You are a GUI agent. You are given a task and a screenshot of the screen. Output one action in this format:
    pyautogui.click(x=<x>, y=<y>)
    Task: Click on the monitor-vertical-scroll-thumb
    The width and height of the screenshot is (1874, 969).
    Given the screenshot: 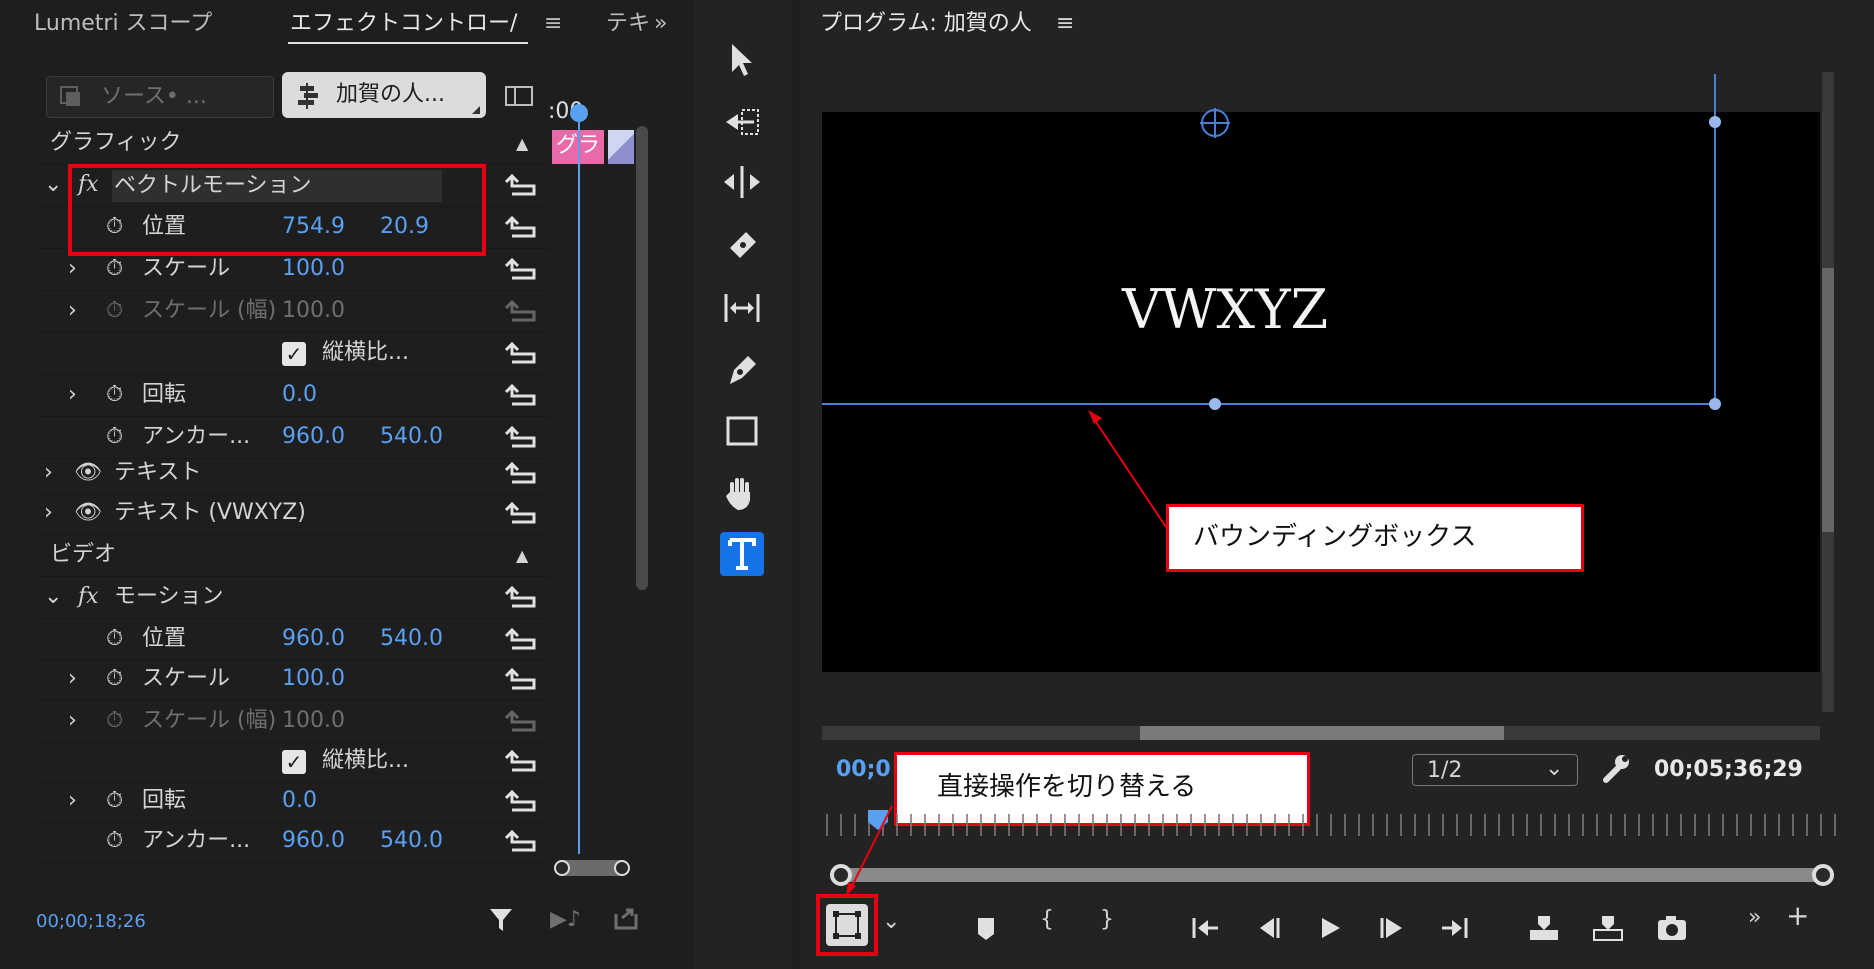 What is the action you would take?
    pyautogui.click(x=1828, y=400)
    